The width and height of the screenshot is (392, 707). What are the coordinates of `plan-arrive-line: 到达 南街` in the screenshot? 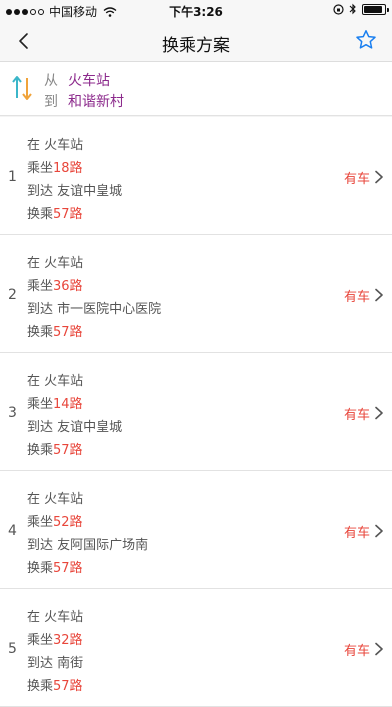 It's located at (55, 661).